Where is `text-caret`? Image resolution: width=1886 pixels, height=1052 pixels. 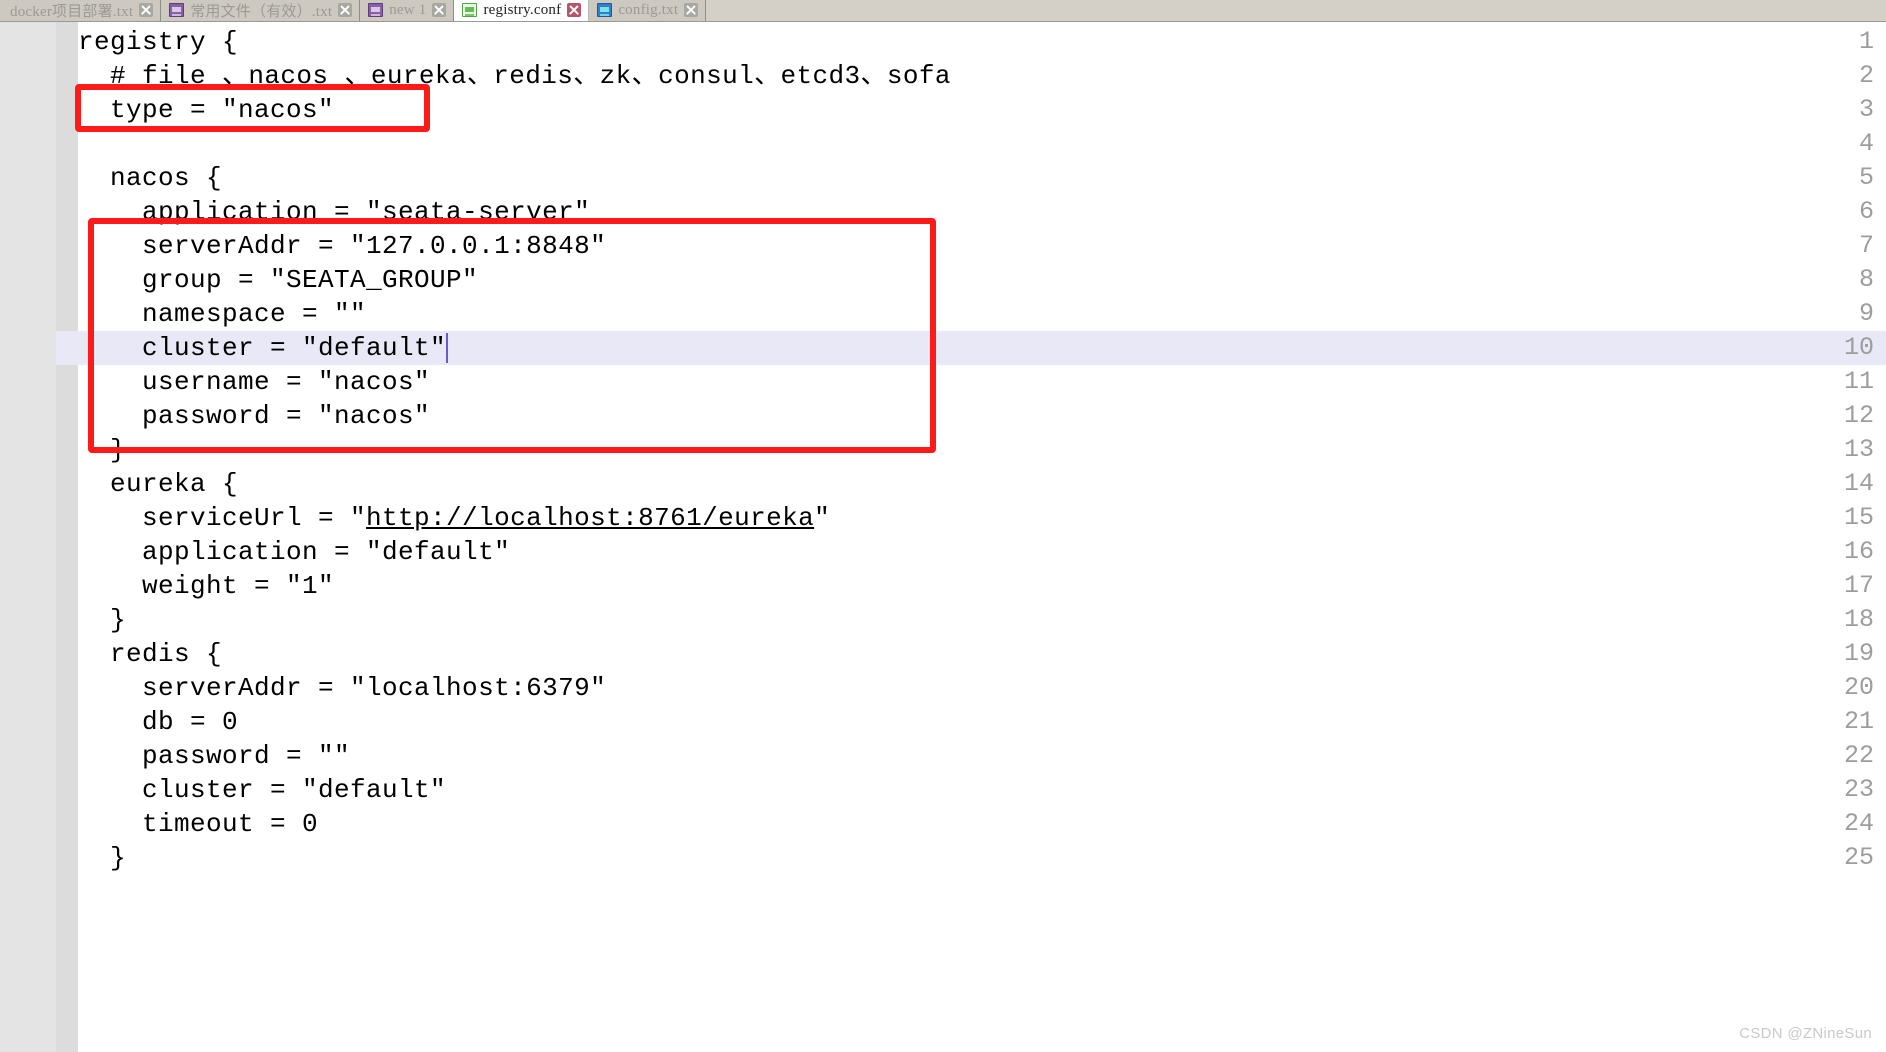
text-caret is located at coordinates (447, 348).